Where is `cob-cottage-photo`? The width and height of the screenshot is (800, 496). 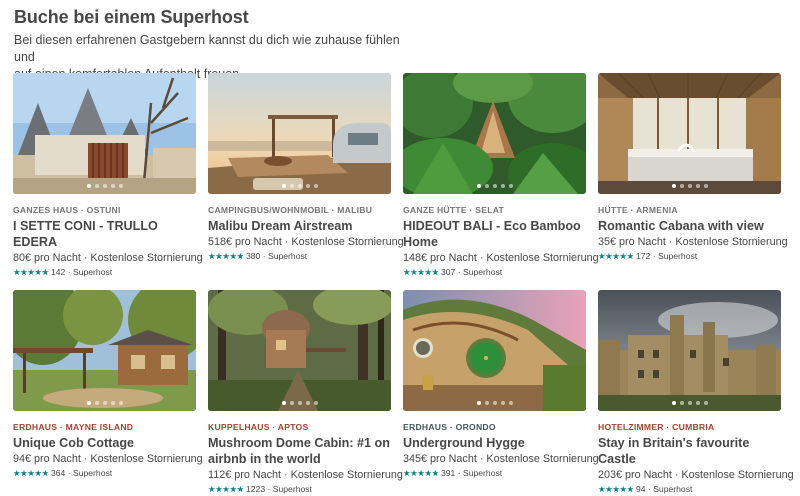 cob-cottage-photo is located at coordinates (104, 350).